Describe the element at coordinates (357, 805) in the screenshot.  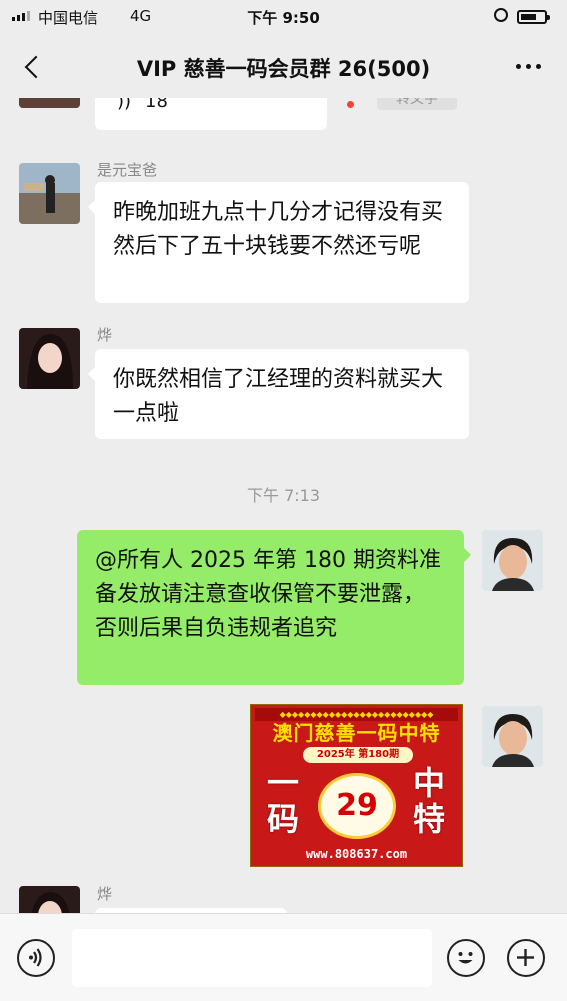
I see `poster-number: 29` at that location.